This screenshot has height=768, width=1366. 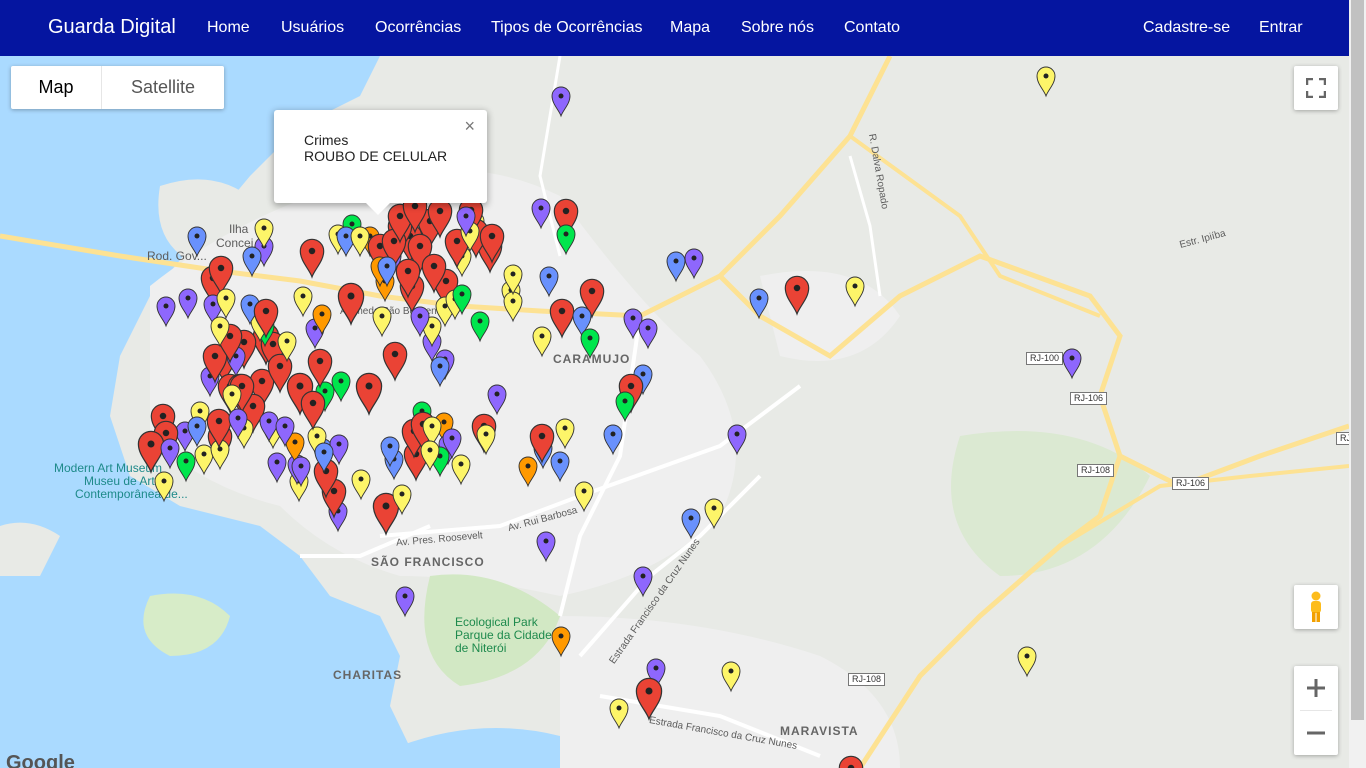 I want to click on nav-sobre: Sobre nós, so click(x=777, y=28).